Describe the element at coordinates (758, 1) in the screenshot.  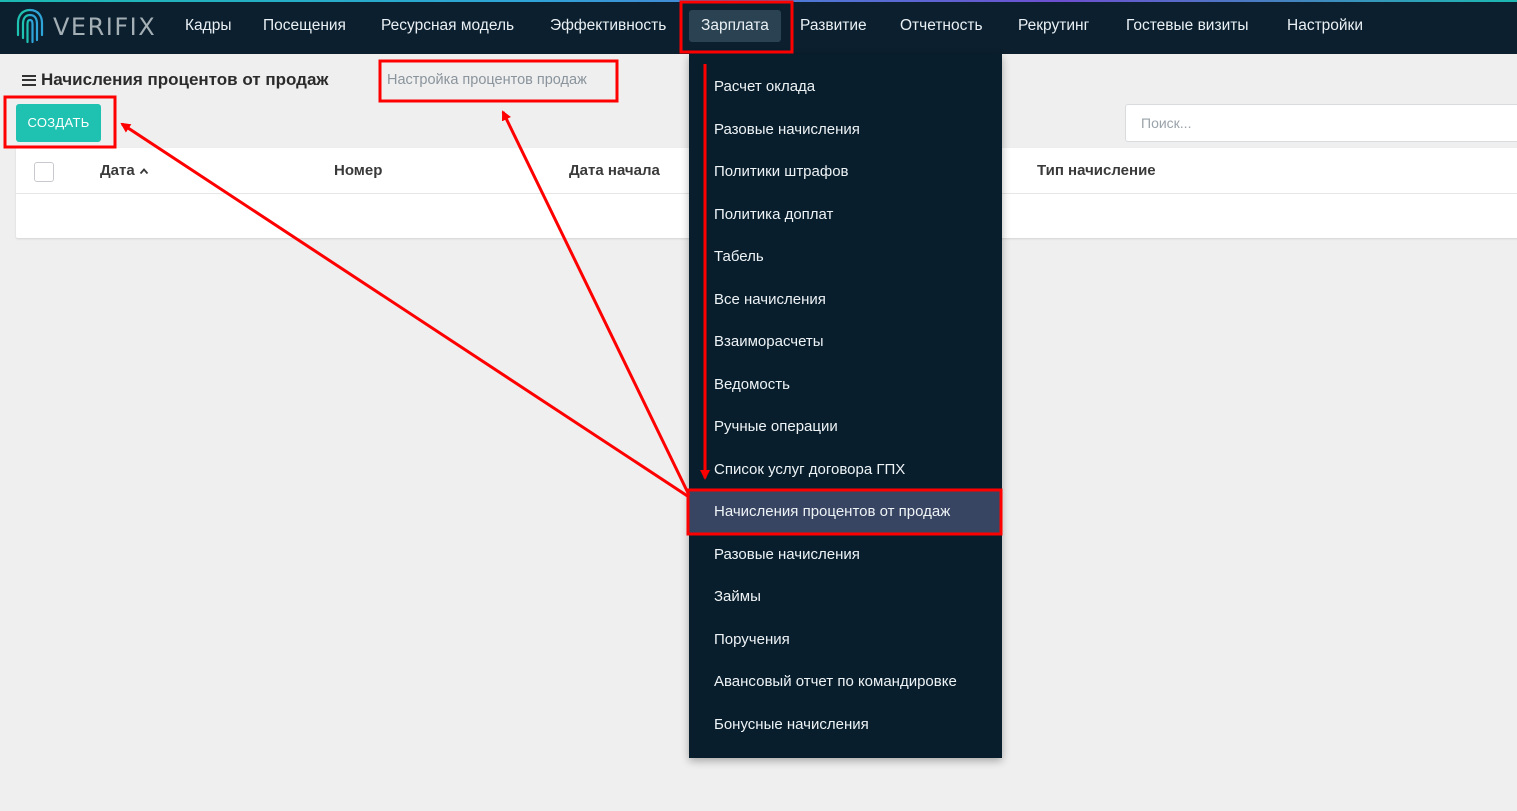
I see `topbar-accent-line` at that location.